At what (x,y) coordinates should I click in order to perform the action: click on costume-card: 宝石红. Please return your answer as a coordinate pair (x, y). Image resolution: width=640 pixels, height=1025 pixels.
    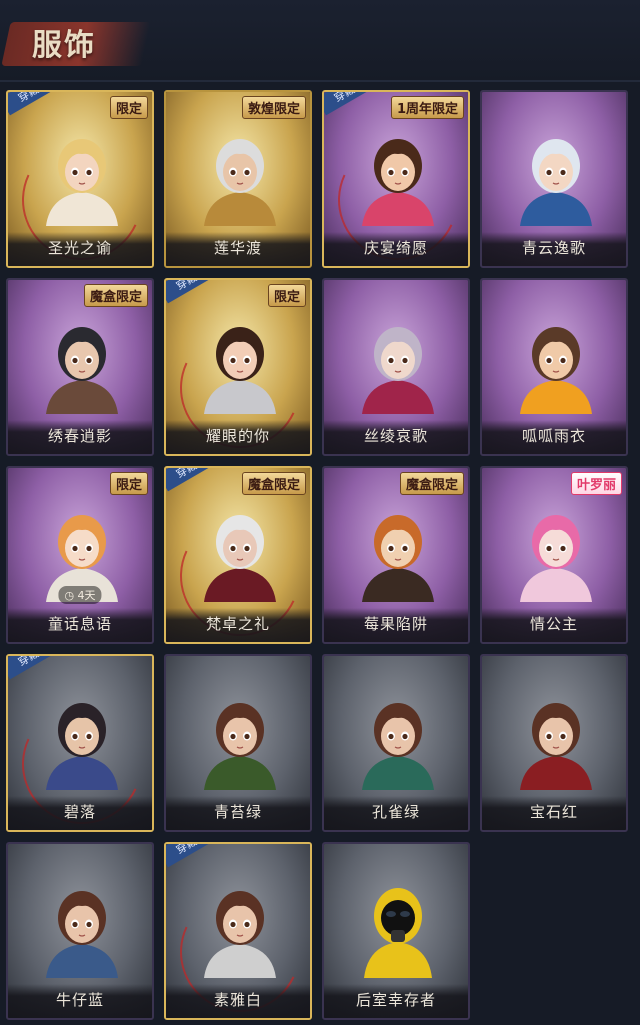
    Looking at the image, I should click on (554, 743).